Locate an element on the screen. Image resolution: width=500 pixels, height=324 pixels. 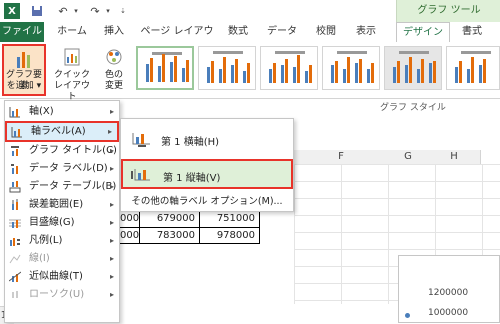
column-header-g: G is located at coordinates (408, 157).